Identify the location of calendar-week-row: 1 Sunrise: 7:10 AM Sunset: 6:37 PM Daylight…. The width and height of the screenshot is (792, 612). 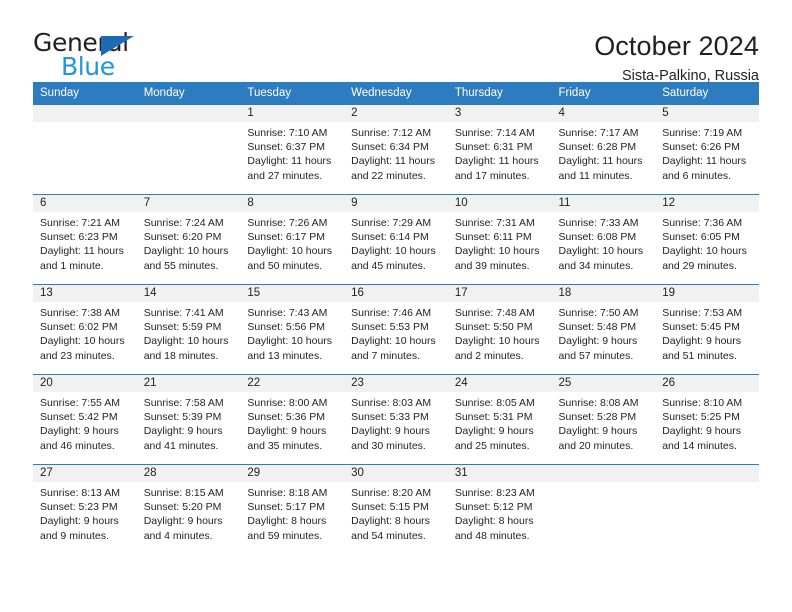
(396, 149).